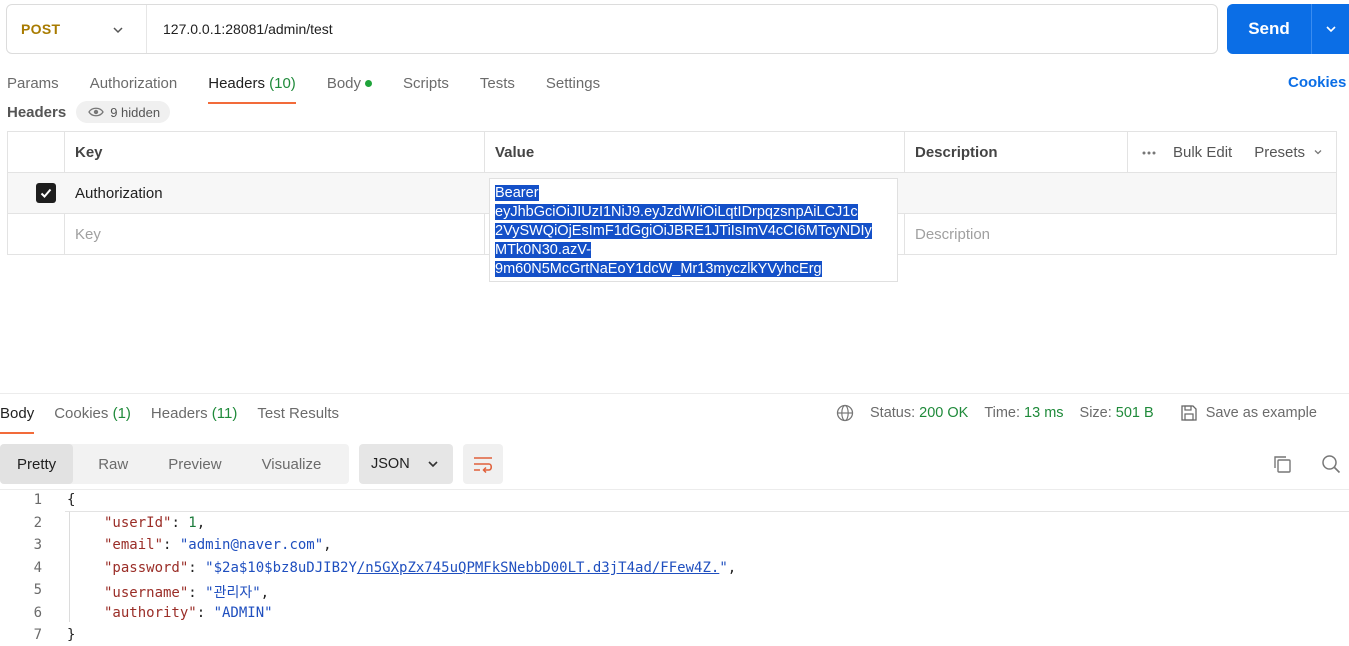  I want to click on view-tab-raw: Raw, so click(113, 464).